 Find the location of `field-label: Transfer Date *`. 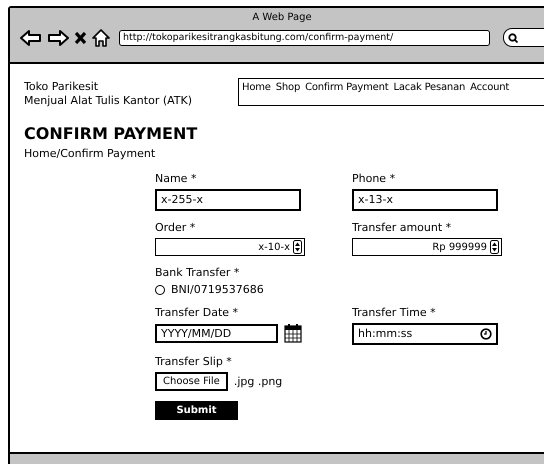

field-label: Transfer Date * is located at coordinates (197, 313).